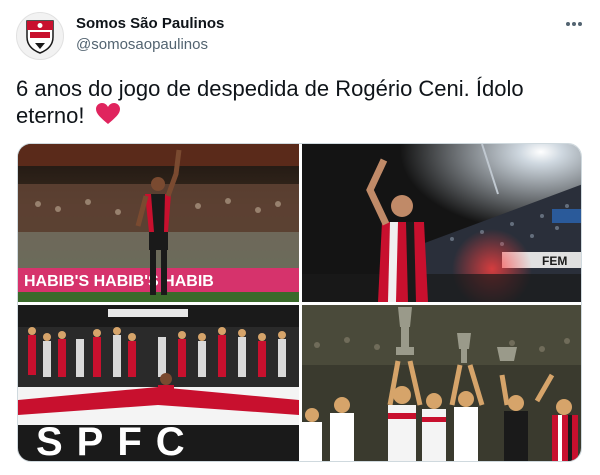 This screenshot has height=475, width=600. Describe the element at coordinates (574, 24) in the screenshot. I see `more-options-icon` at that location.